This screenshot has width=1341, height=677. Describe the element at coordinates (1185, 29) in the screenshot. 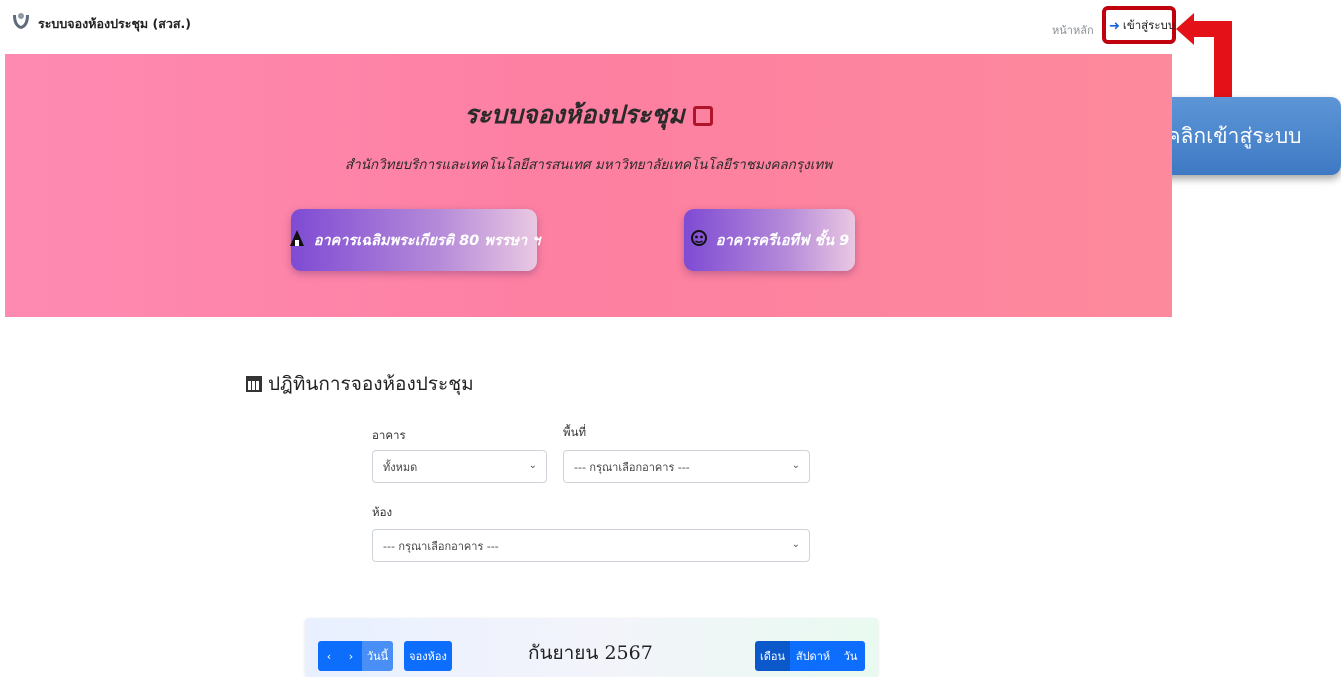

I see `annotation-arrow-head` at that location.